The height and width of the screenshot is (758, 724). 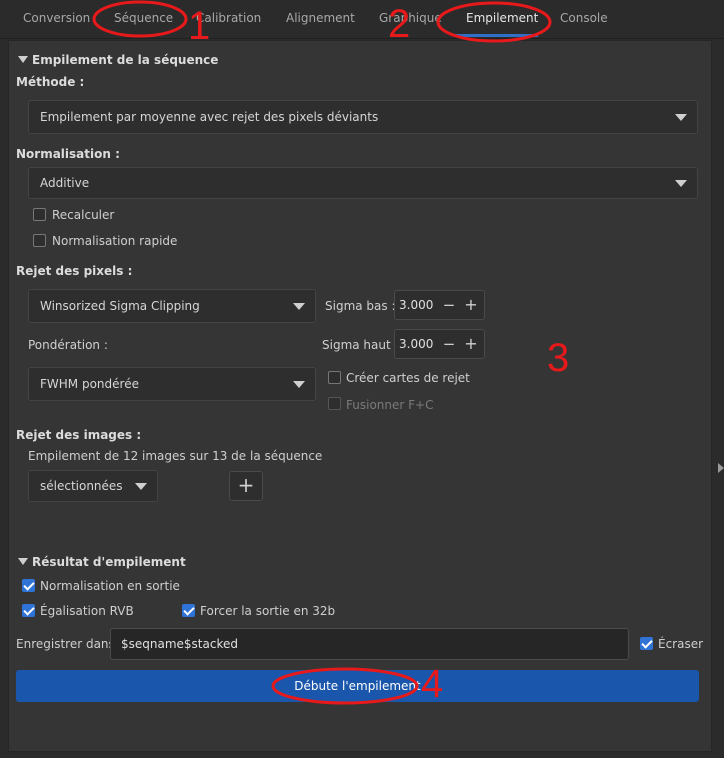 What do you see at coordinates (345, 686) in the screenshot?
I see `annotation-ellipse-start-button` at bounding box center [345, 686].